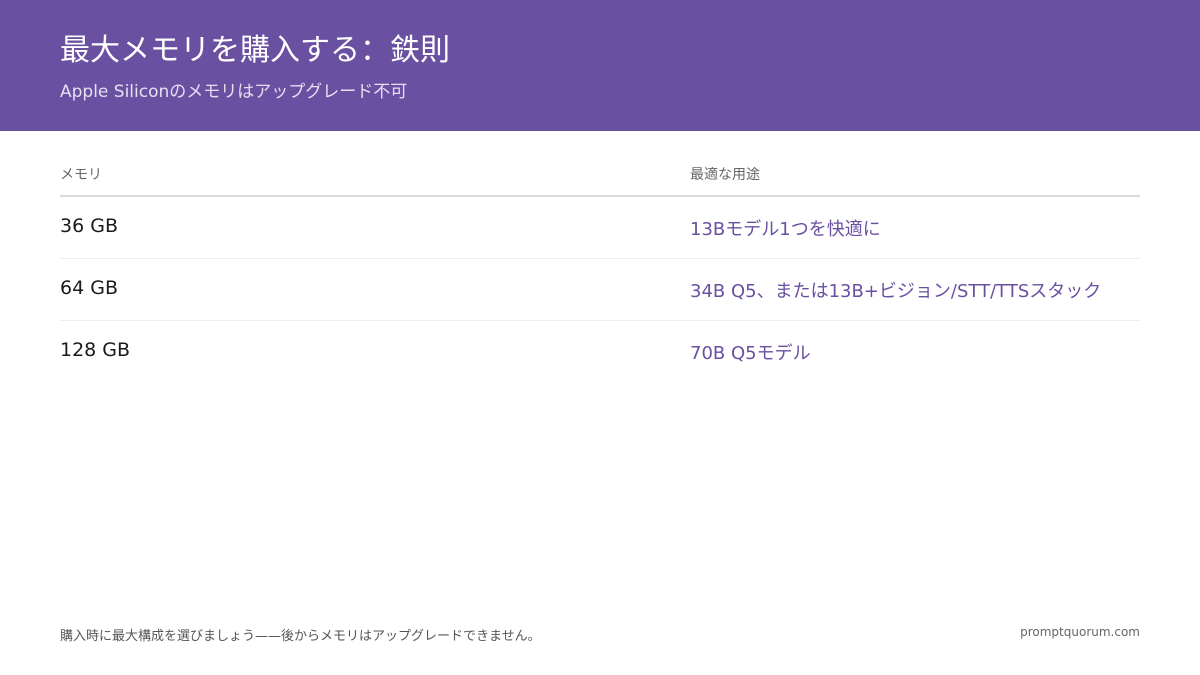  I want to click on use-cell: 34B Q5、または13B+ビジョン/STT/TTSスタック, so click(896, 291).